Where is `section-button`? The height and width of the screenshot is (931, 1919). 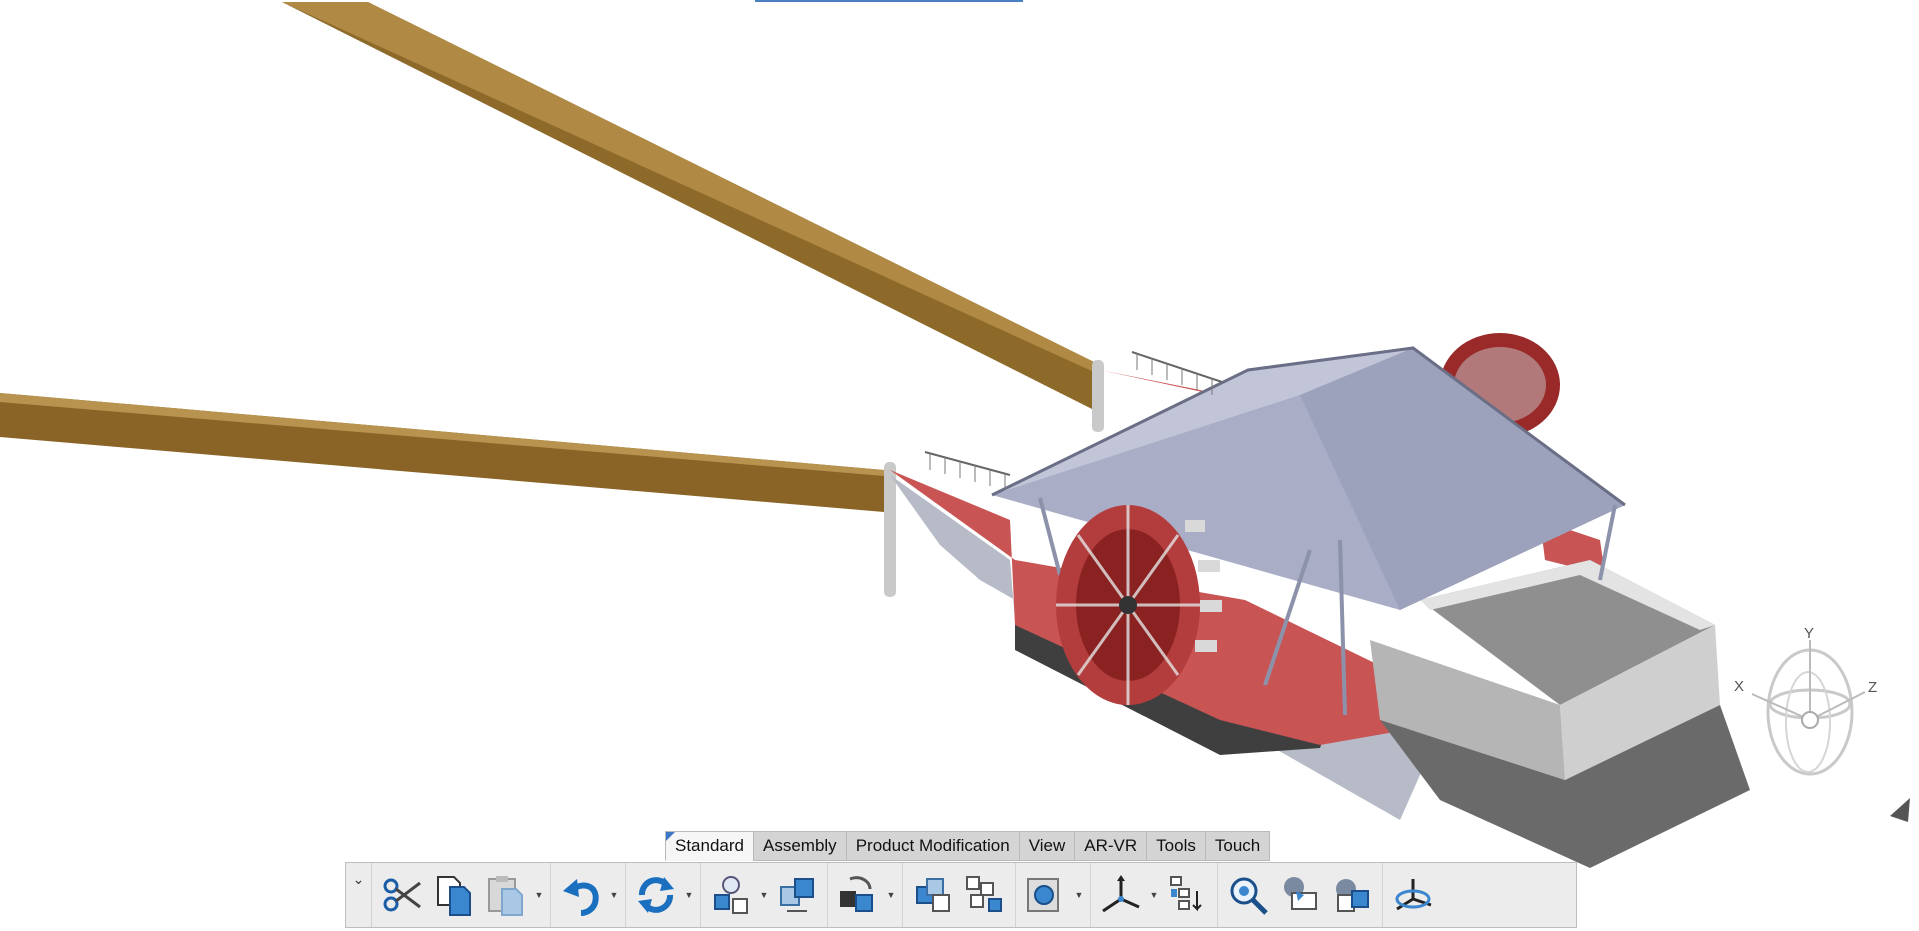
section-button is located at coordinates (1046, 895).